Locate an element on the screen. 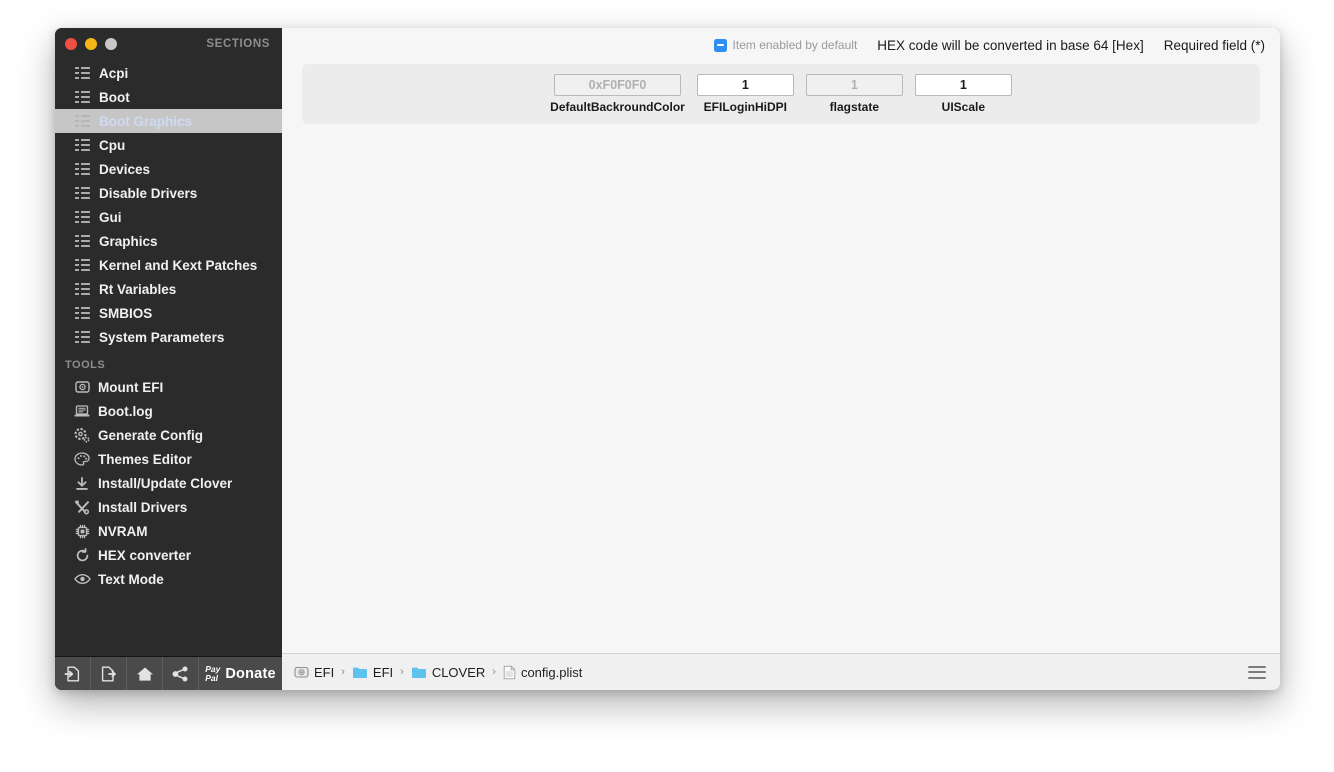  tool-item-generate-config: Generate Config is located at coordinates (168, 435).